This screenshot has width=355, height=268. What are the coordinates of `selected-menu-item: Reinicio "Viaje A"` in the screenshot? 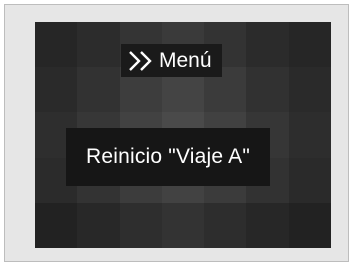 It's located at (168, 157).